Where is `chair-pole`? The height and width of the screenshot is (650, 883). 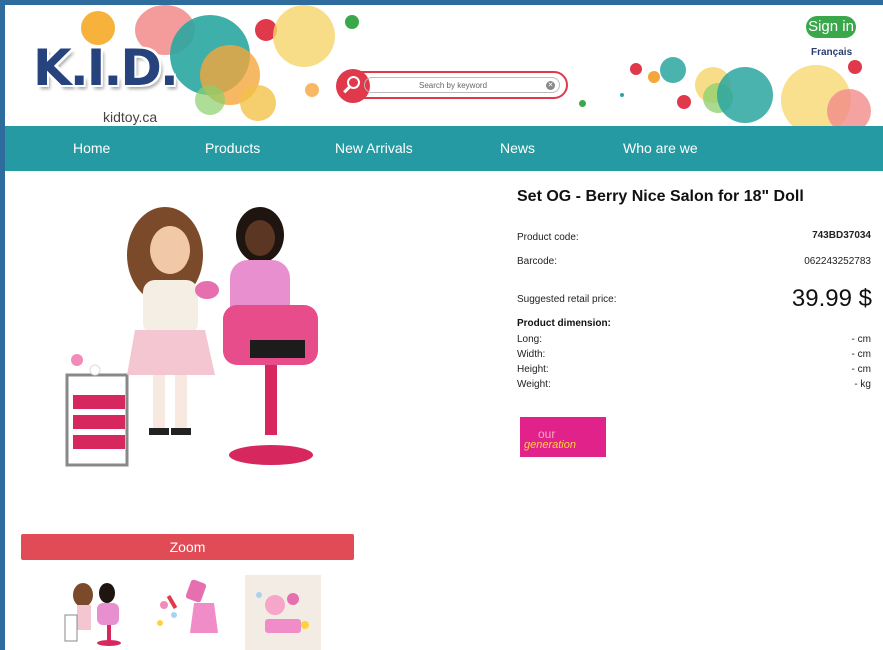 chair-pole is located at coordinates (271, 400).